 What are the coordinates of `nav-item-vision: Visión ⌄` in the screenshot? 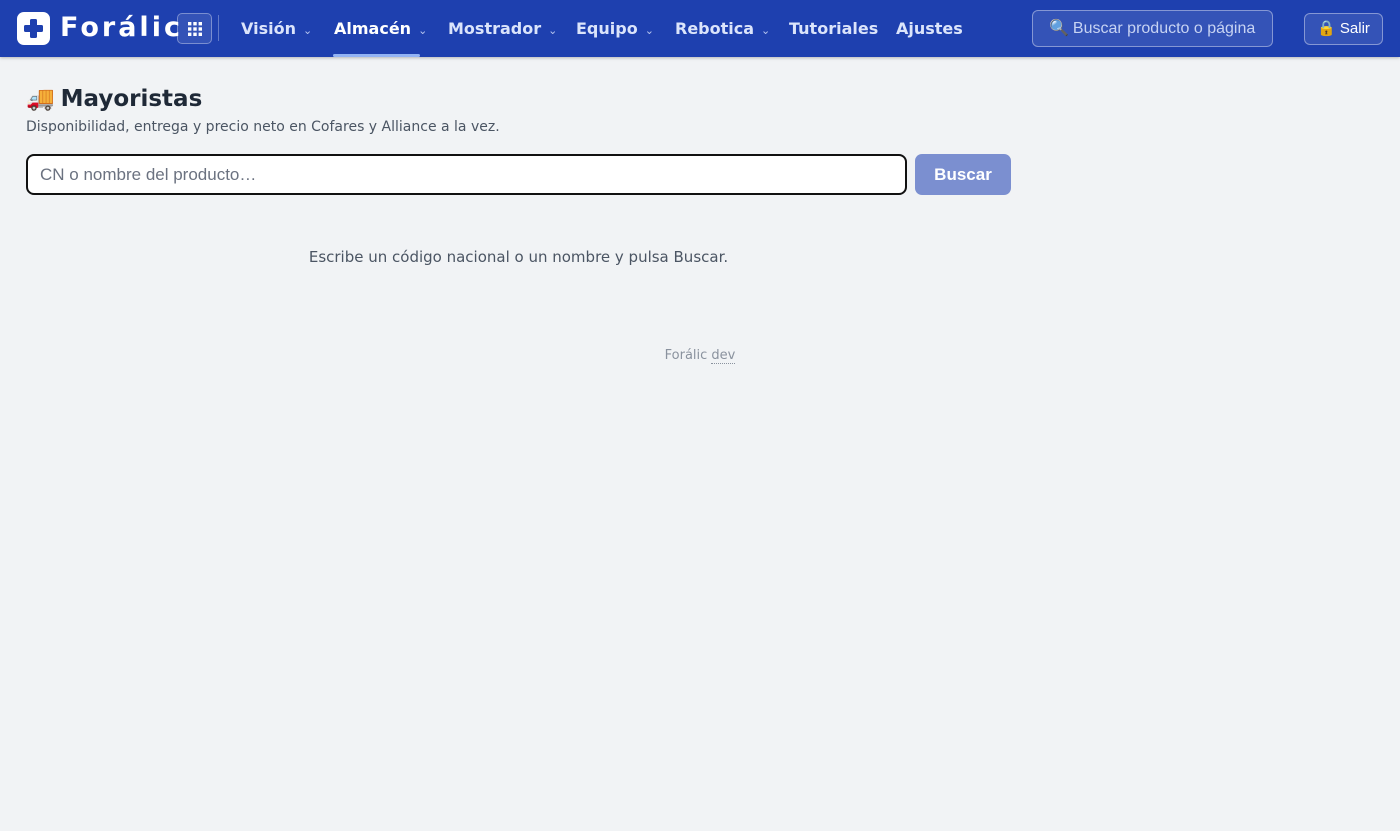 It's located at (276, 28).